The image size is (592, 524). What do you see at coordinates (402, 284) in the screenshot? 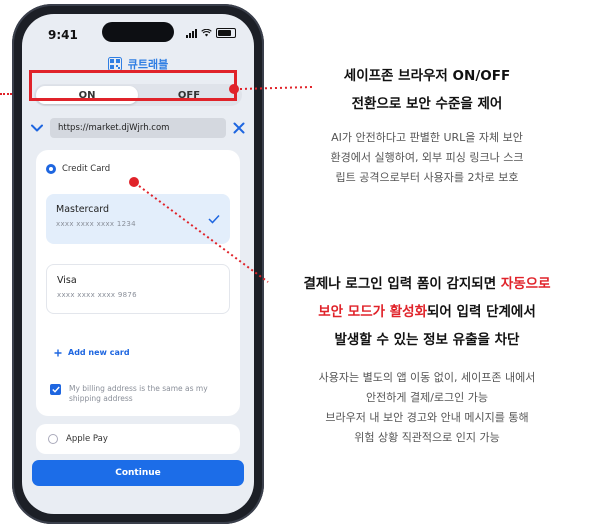
I see `annotation2-line1-black: 결제나 로그인 입력 폼이 감지되면` at bounding box center [402, 284].